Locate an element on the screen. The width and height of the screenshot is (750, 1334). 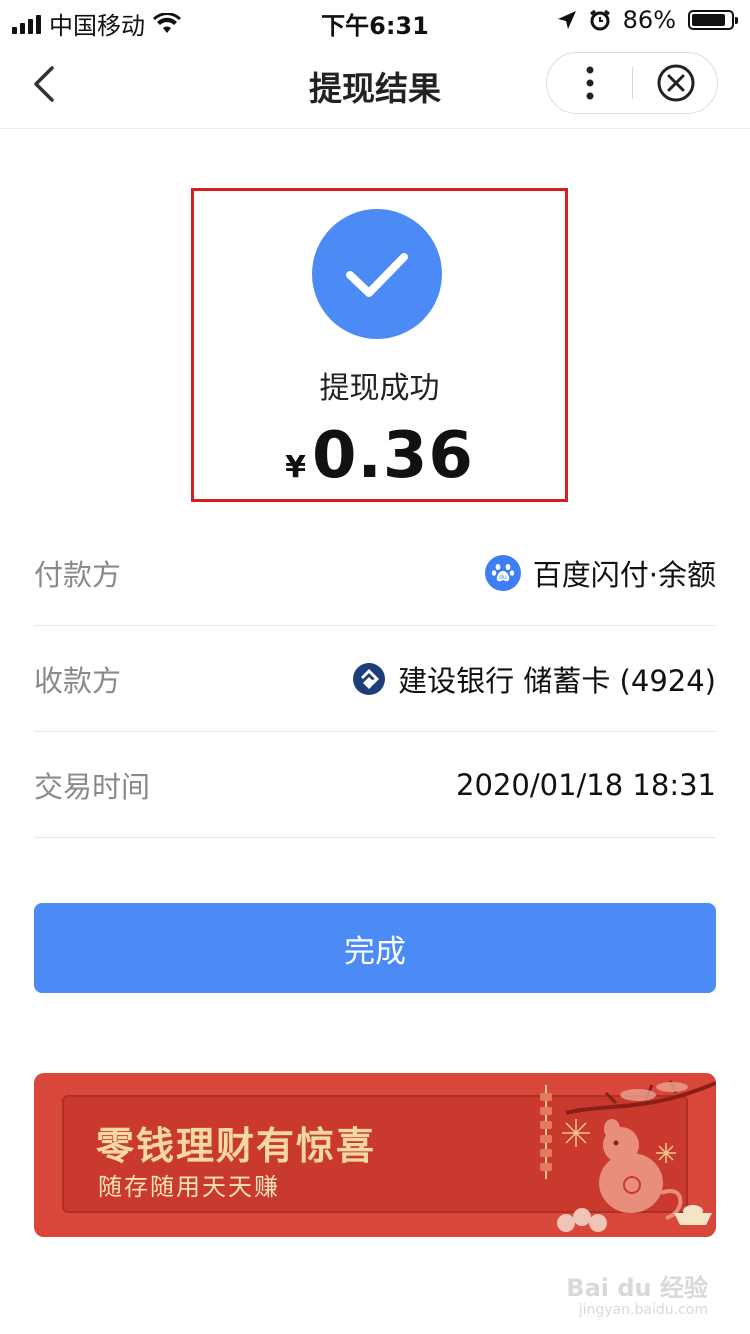
payer-label: 付款方 is located at coordinates (78, 574).